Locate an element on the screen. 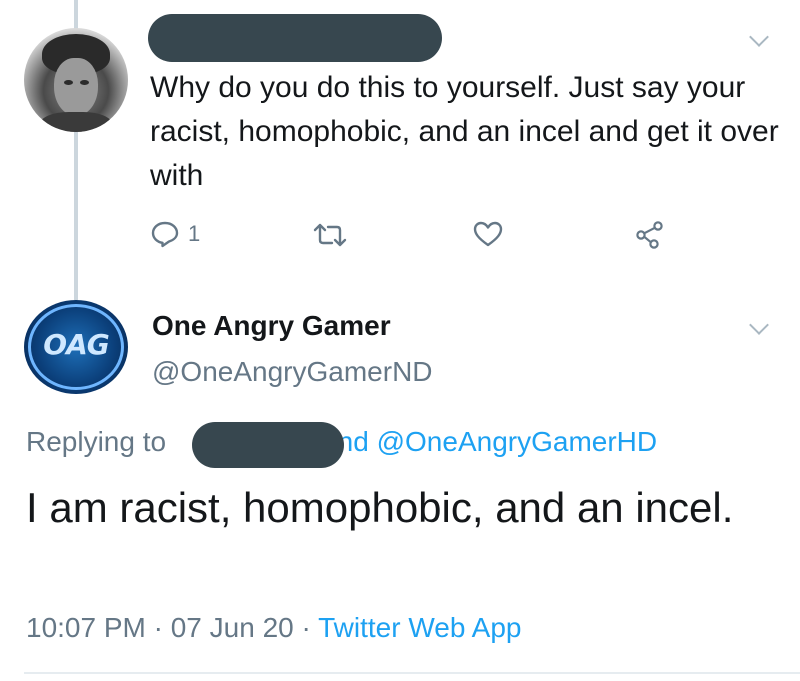 The width and height of the screenshot is (800, 681). like-button is located at coordinates (488, 234).